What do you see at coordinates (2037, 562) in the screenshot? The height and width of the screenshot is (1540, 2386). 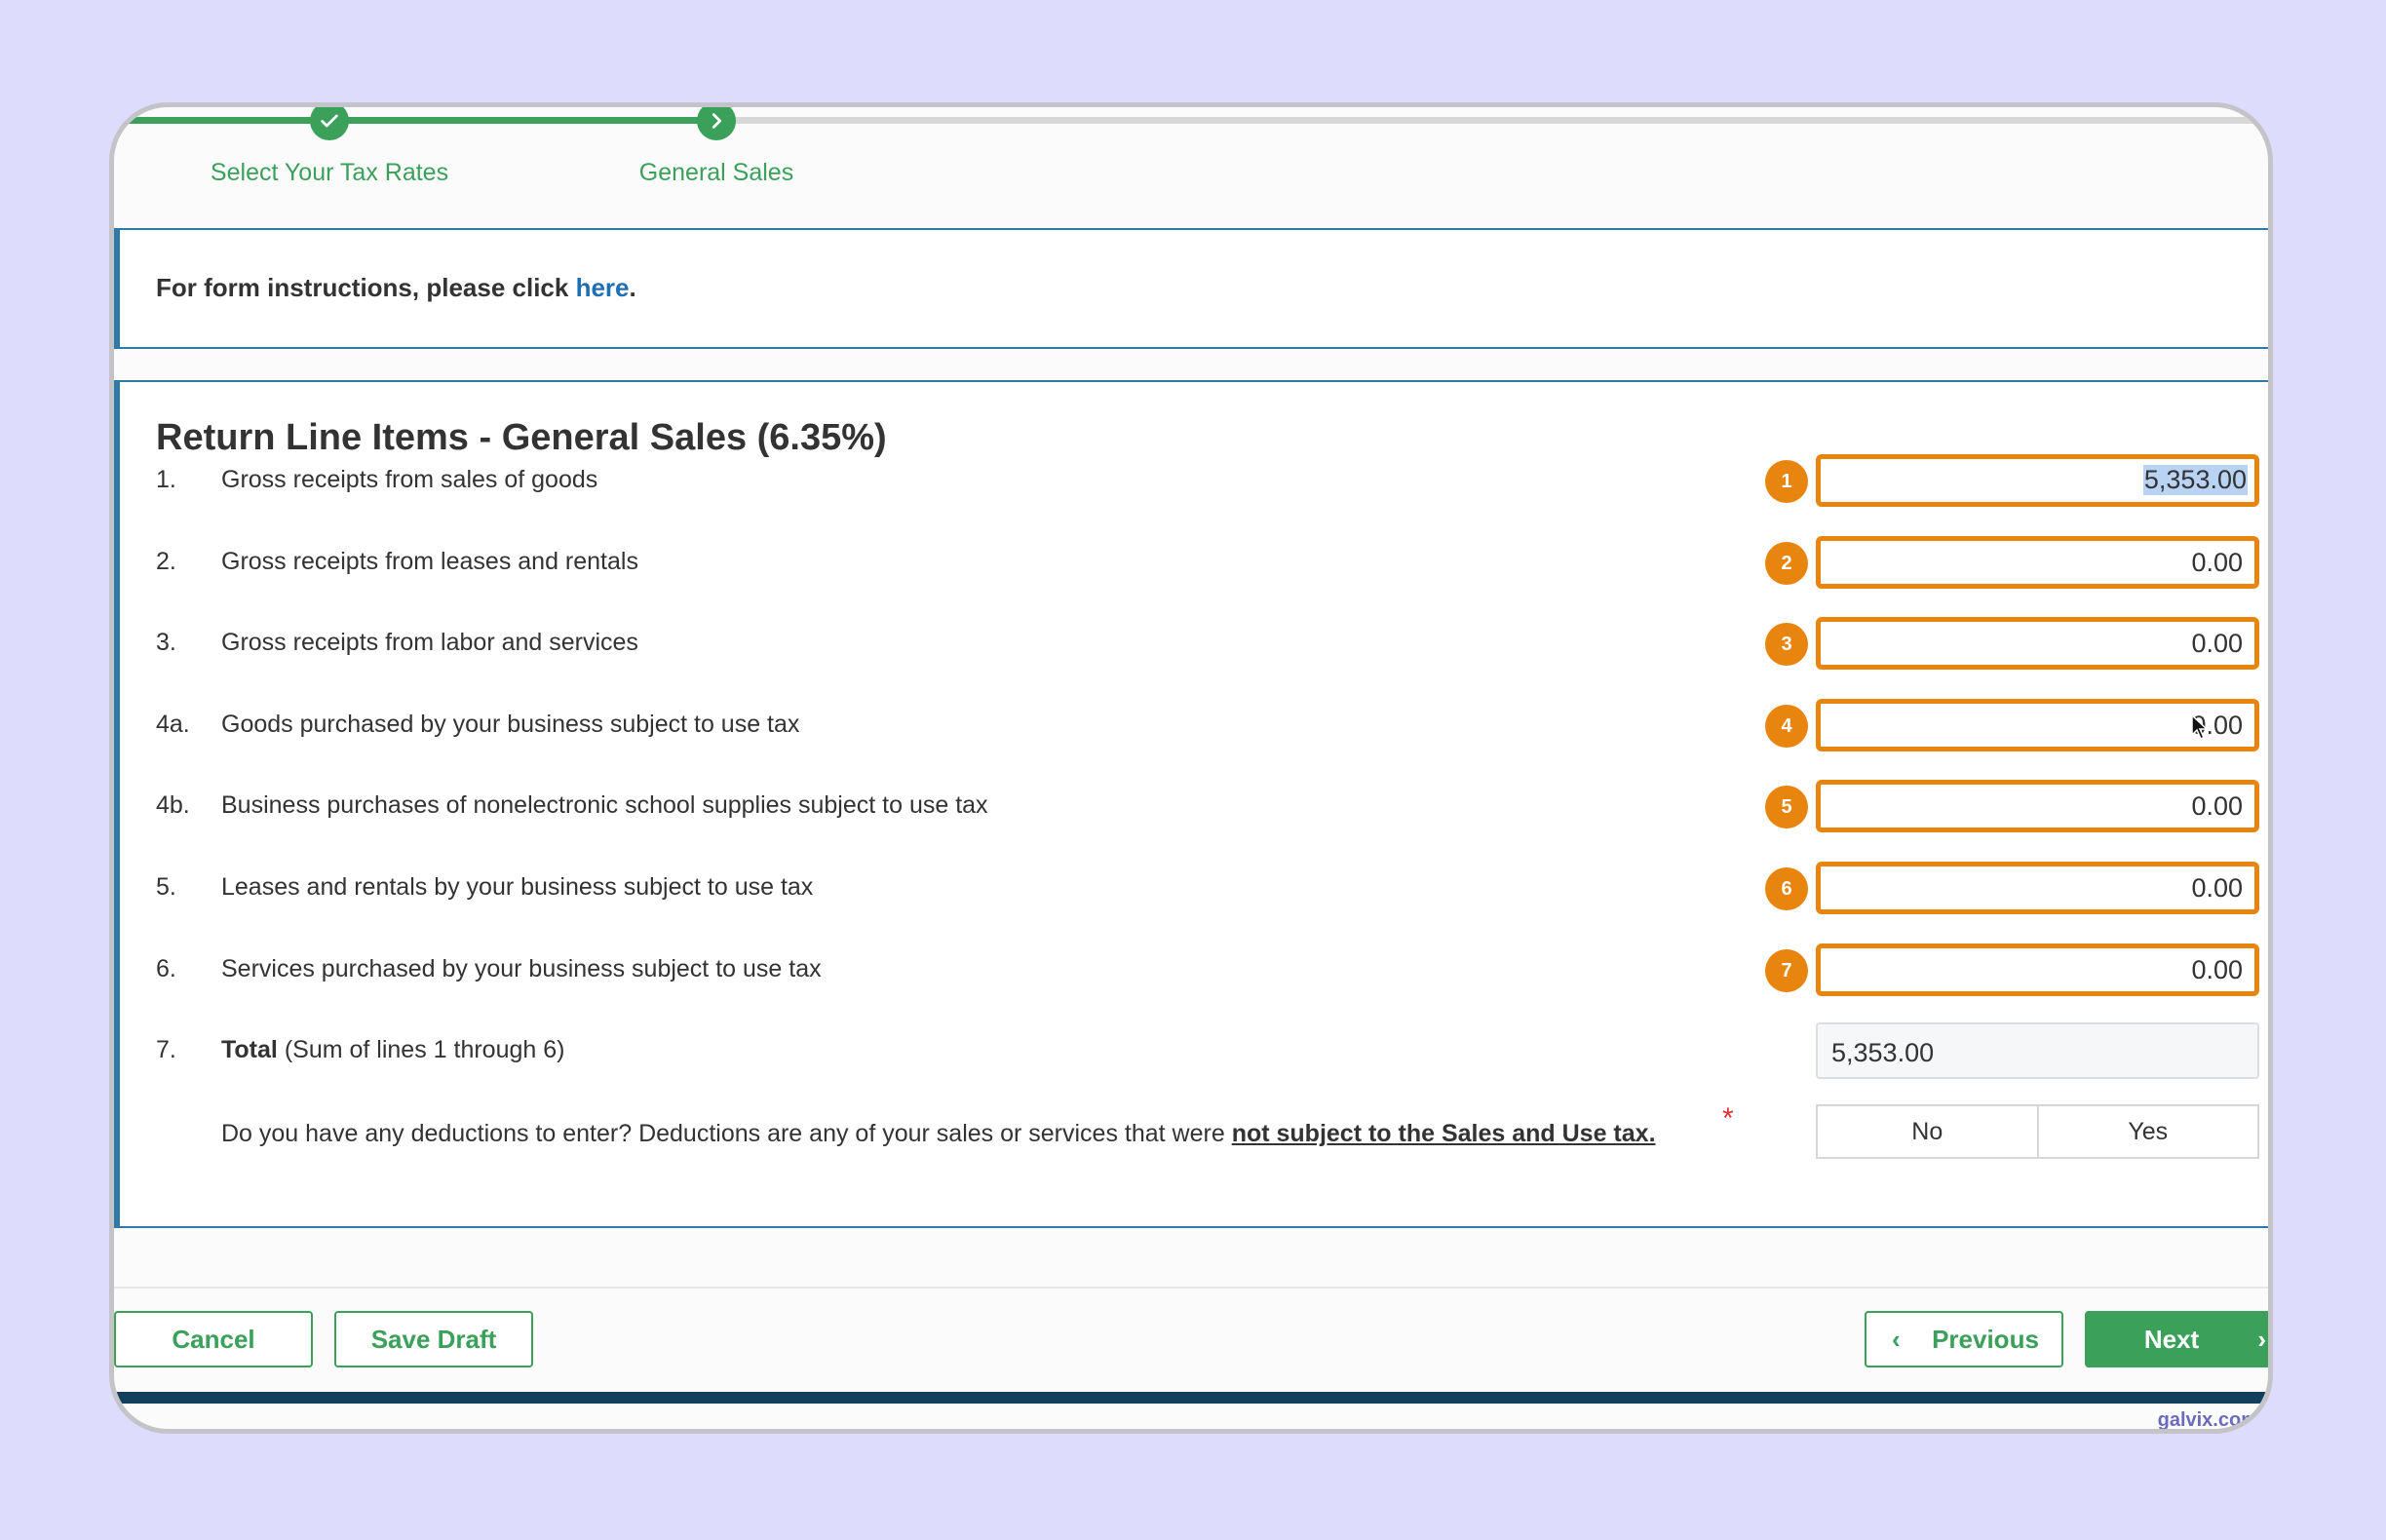 I see `line-2-input` at bounding box center [2037, 562].